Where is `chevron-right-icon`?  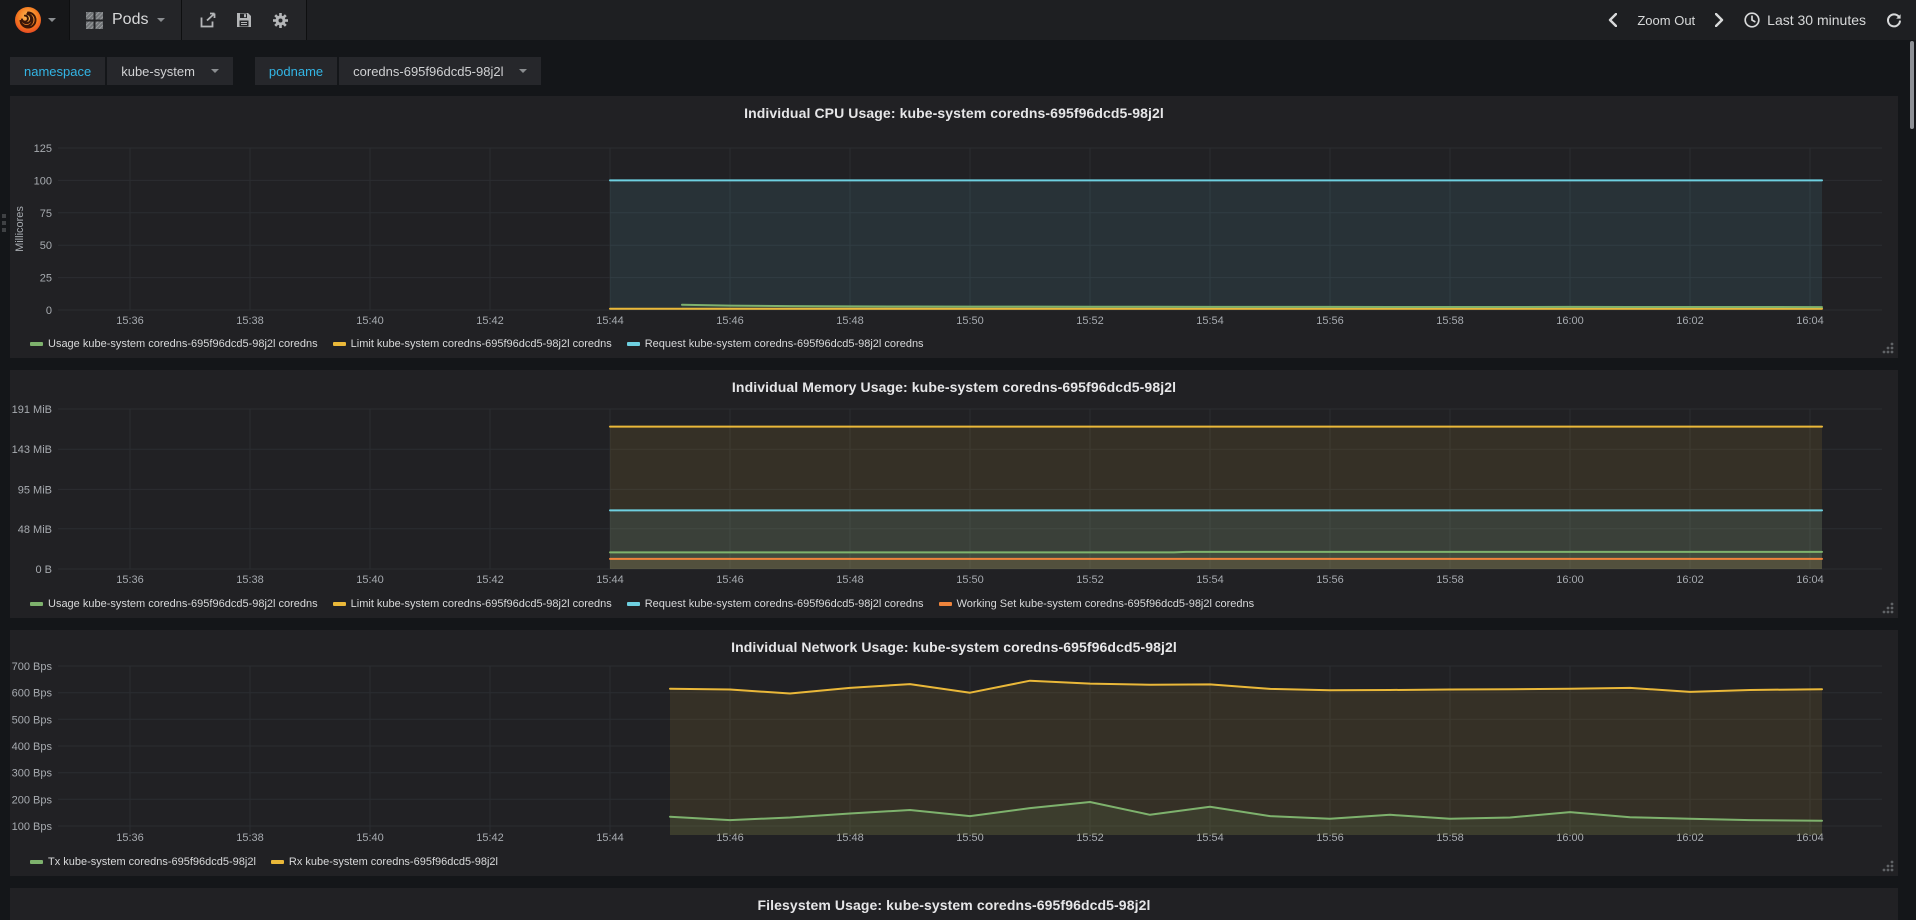
chevron-right-icon is located at coordinates (1719, 20).